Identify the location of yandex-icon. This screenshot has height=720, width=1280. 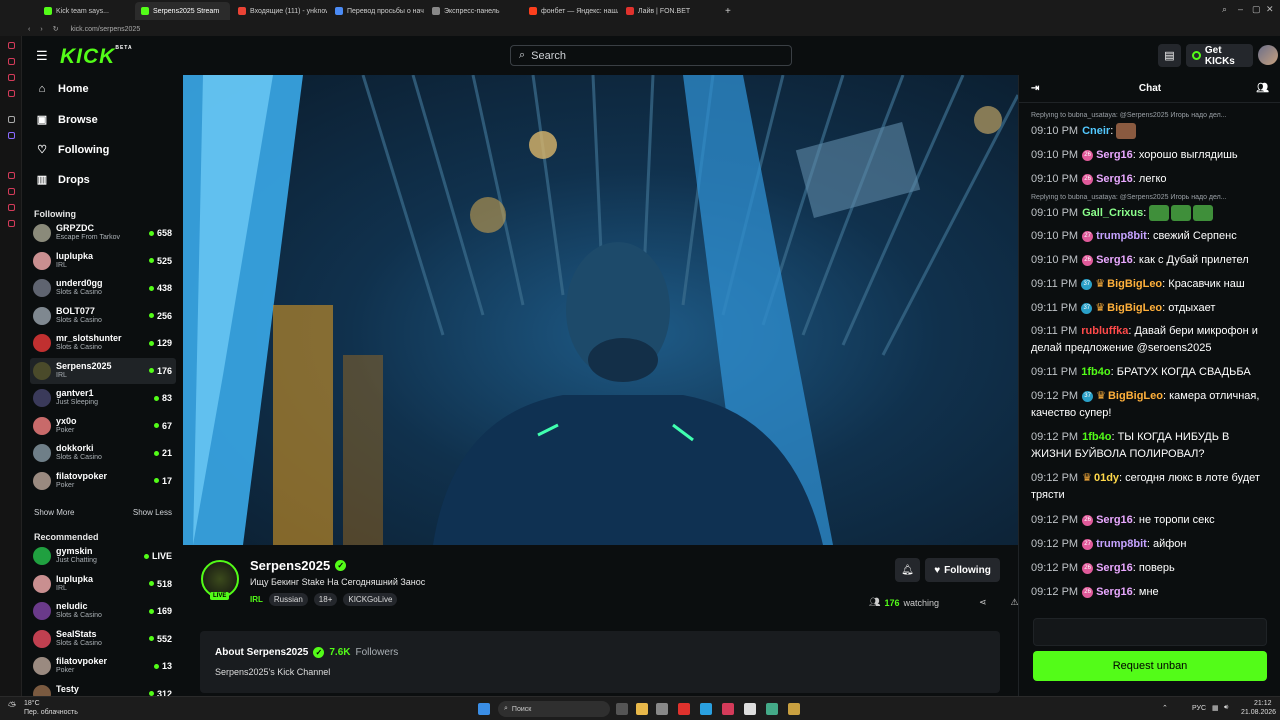
(684, 709).